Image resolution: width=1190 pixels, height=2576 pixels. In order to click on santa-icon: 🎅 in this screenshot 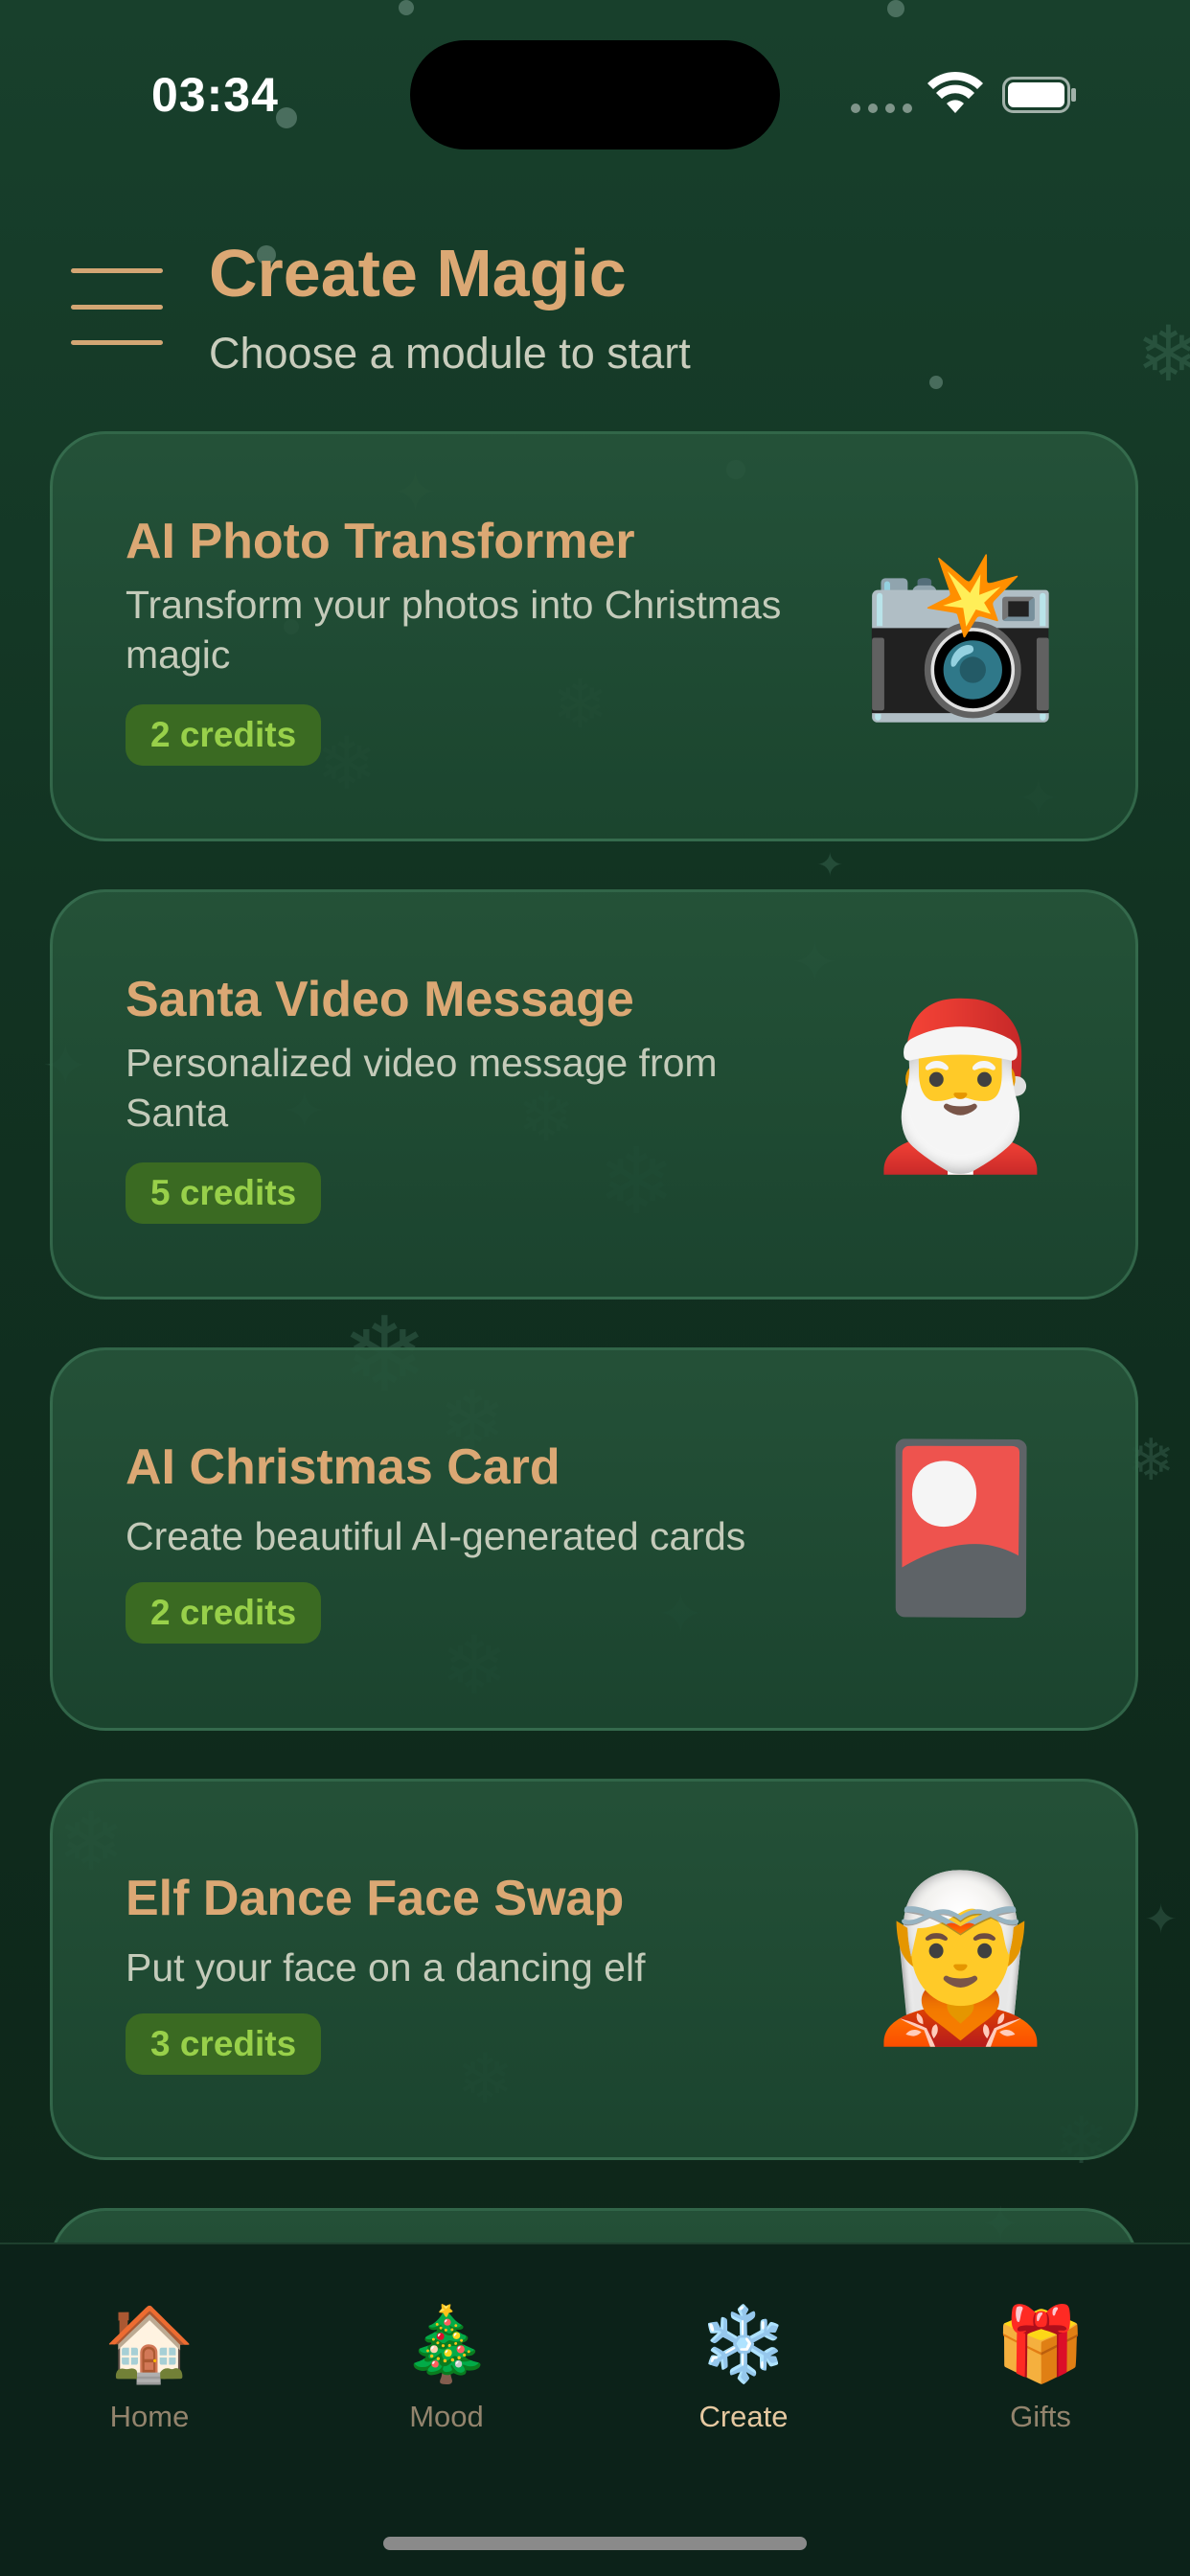, I will do `click(960, 1086)`.